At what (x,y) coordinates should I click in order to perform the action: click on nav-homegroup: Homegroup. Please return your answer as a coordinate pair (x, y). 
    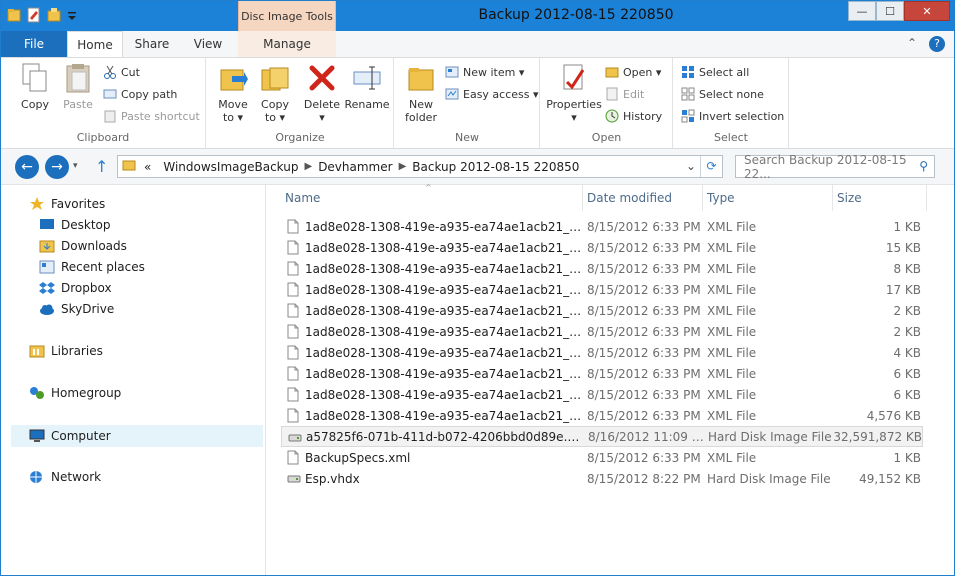
    Looking at the image, I should click on (75, 393).